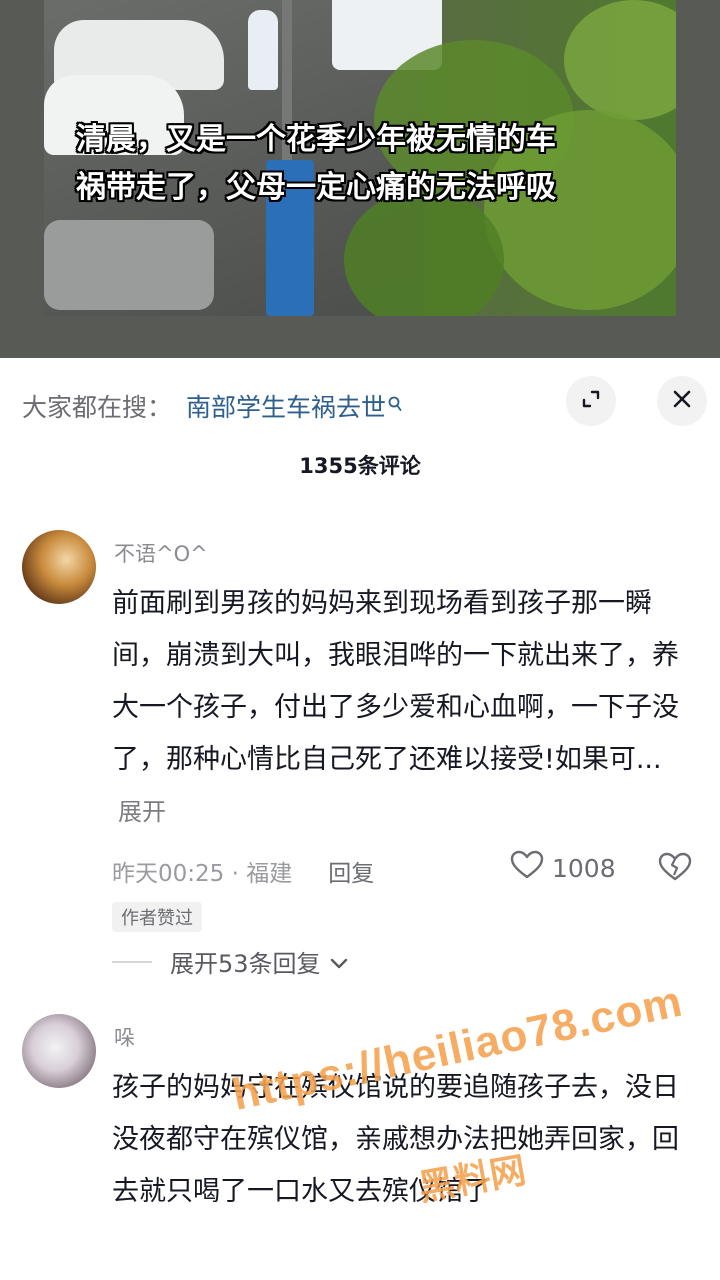 This screenshot has width=720, height=1280. I want to click on comment-meta: 昨天00:25 · 福建 回复, so click(243, 871).